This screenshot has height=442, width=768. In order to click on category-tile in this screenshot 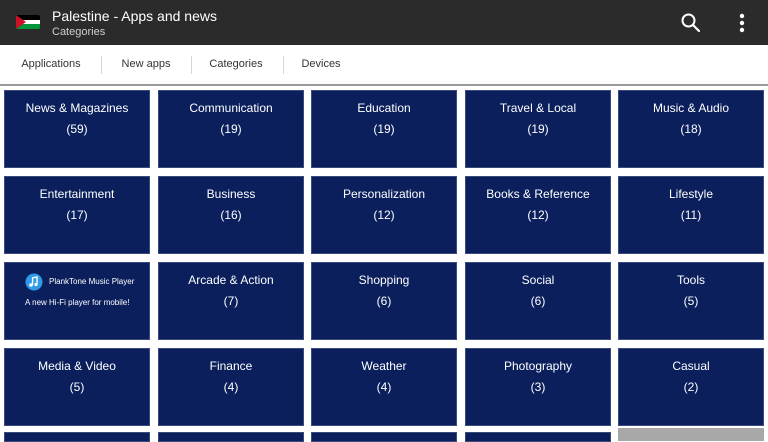, I will do `click(691, 434)`.